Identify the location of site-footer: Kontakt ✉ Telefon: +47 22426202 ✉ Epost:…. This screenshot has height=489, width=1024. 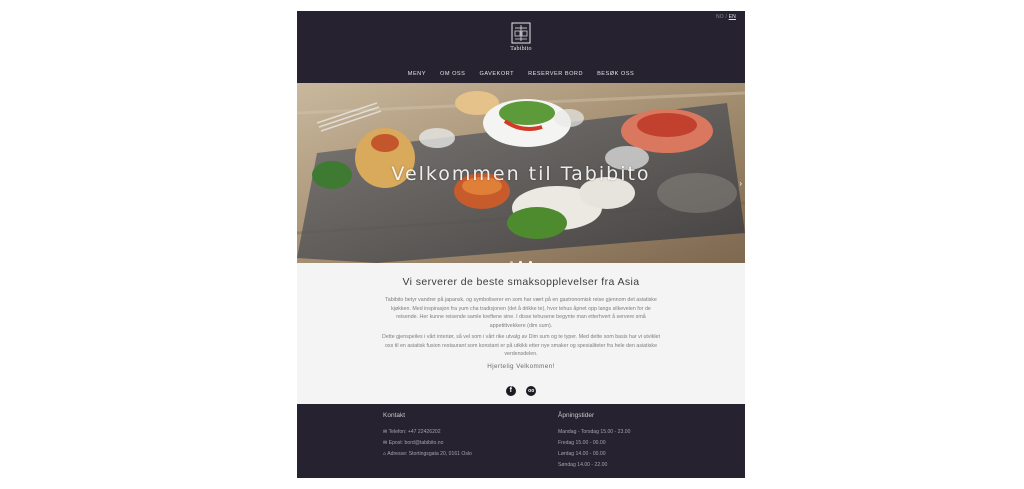
(521, 441).